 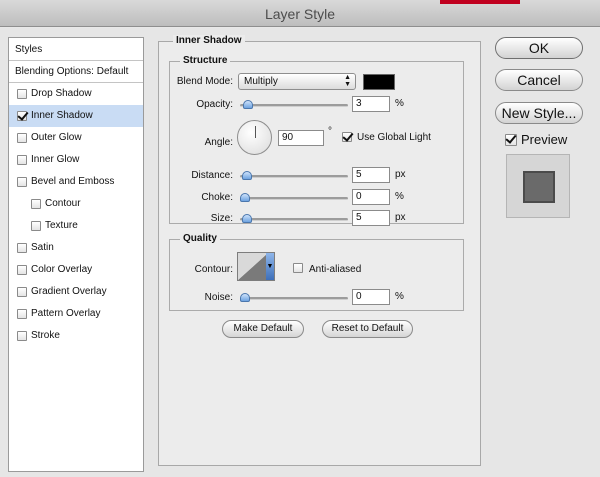 What do you see at coordinates (297, 81) in the screenshot?
I see `blend-mode-select: Multiply ▲ ▼` at bounding box center [297, 81].